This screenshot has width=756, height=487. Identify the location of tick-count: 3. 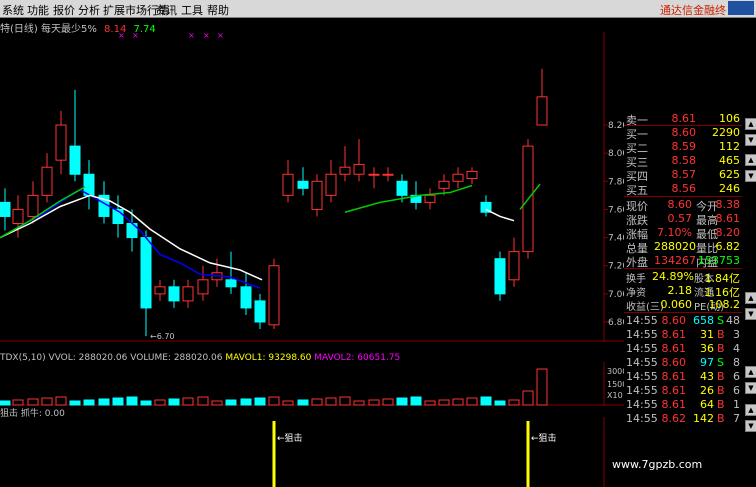
(736, 334).